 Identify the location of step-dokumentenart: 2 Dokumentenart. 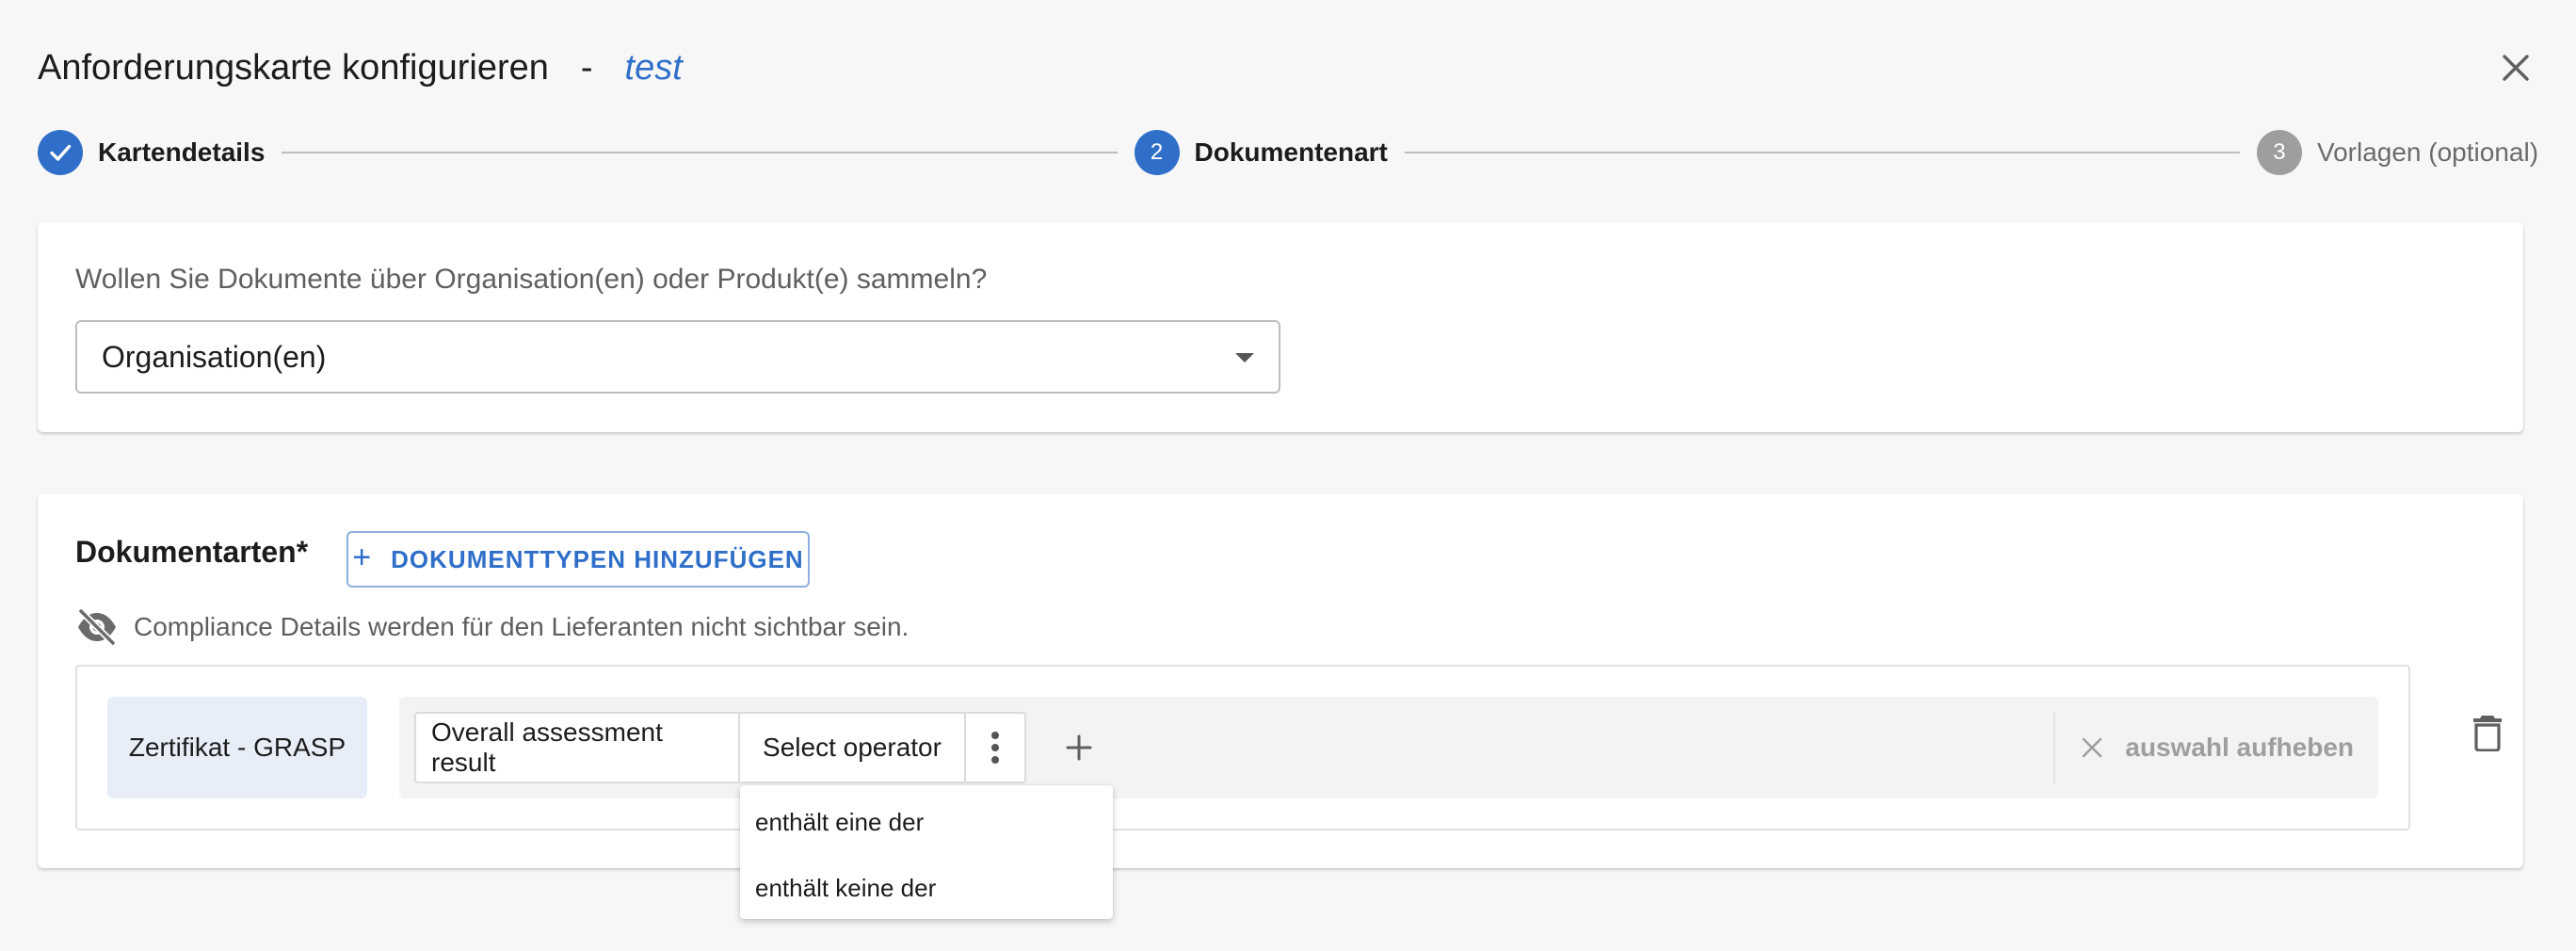
(1261, 152).